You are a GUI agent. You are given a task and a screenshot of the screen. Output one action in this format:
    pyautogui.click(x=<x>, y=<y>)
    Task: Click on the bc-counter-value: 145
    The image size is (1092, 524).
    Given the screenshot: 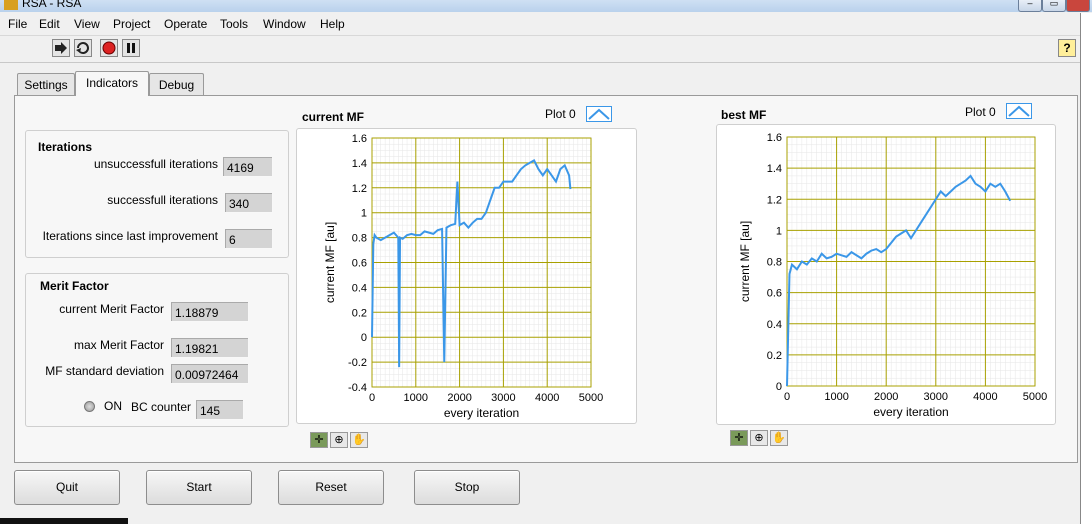 What is the action you would take?
    pyautogui.click(x=220, y=410)
    